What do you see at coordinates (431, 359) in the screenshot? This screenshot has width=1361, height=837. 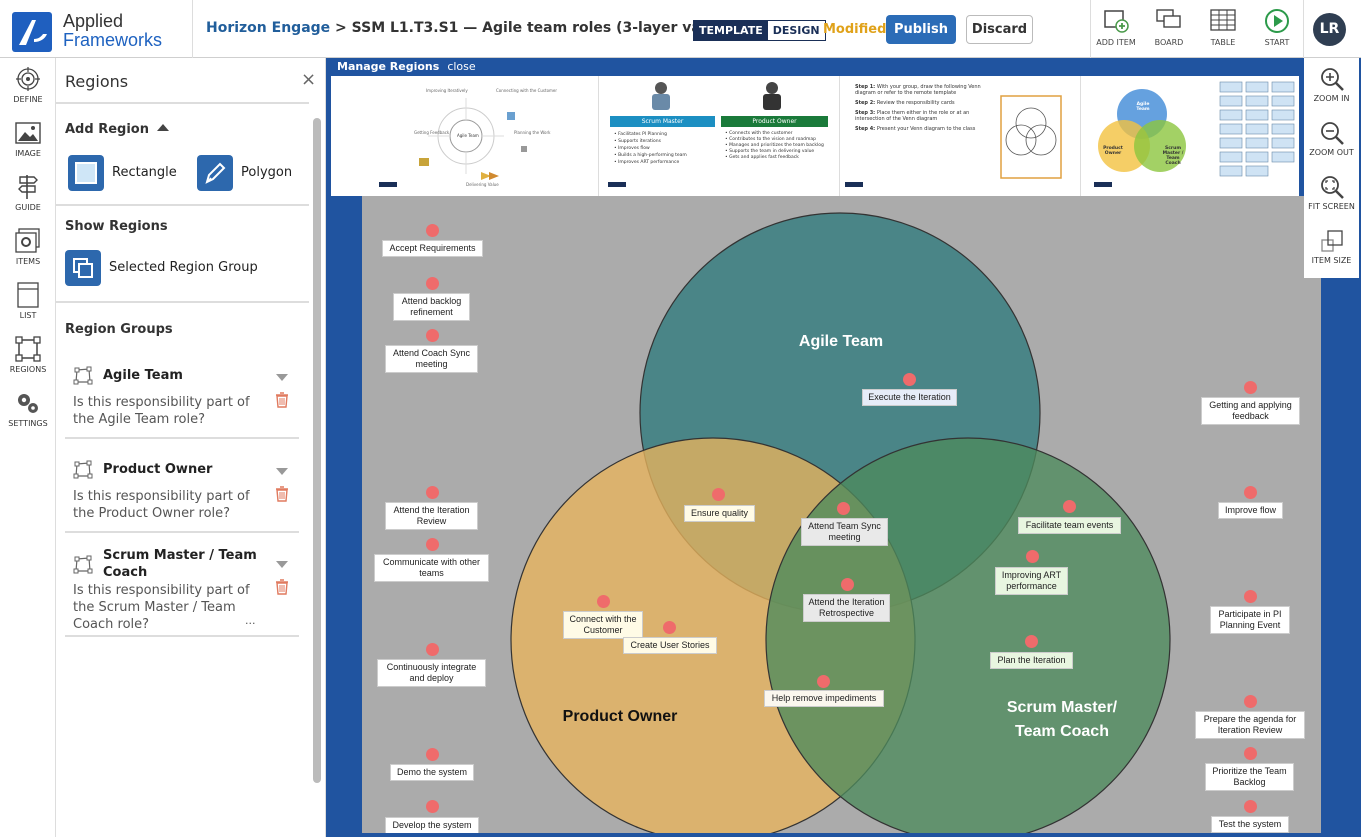 I see `card-attend-coach-sync: Attend Coach Sync meeting` at bounding box center [431, 359].